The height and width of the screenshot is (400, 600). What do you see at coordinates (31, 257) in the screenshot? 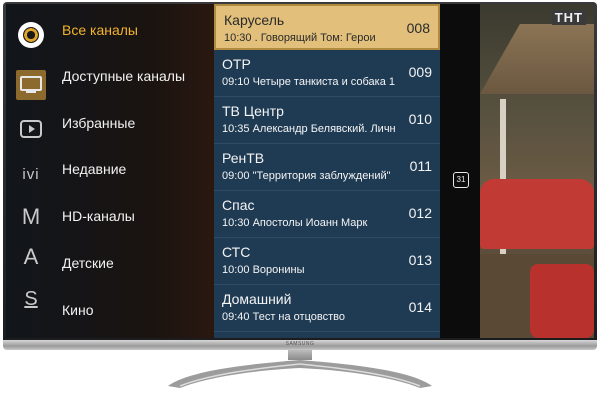
I see `a-icon: A` at bounding box center [31, 257].